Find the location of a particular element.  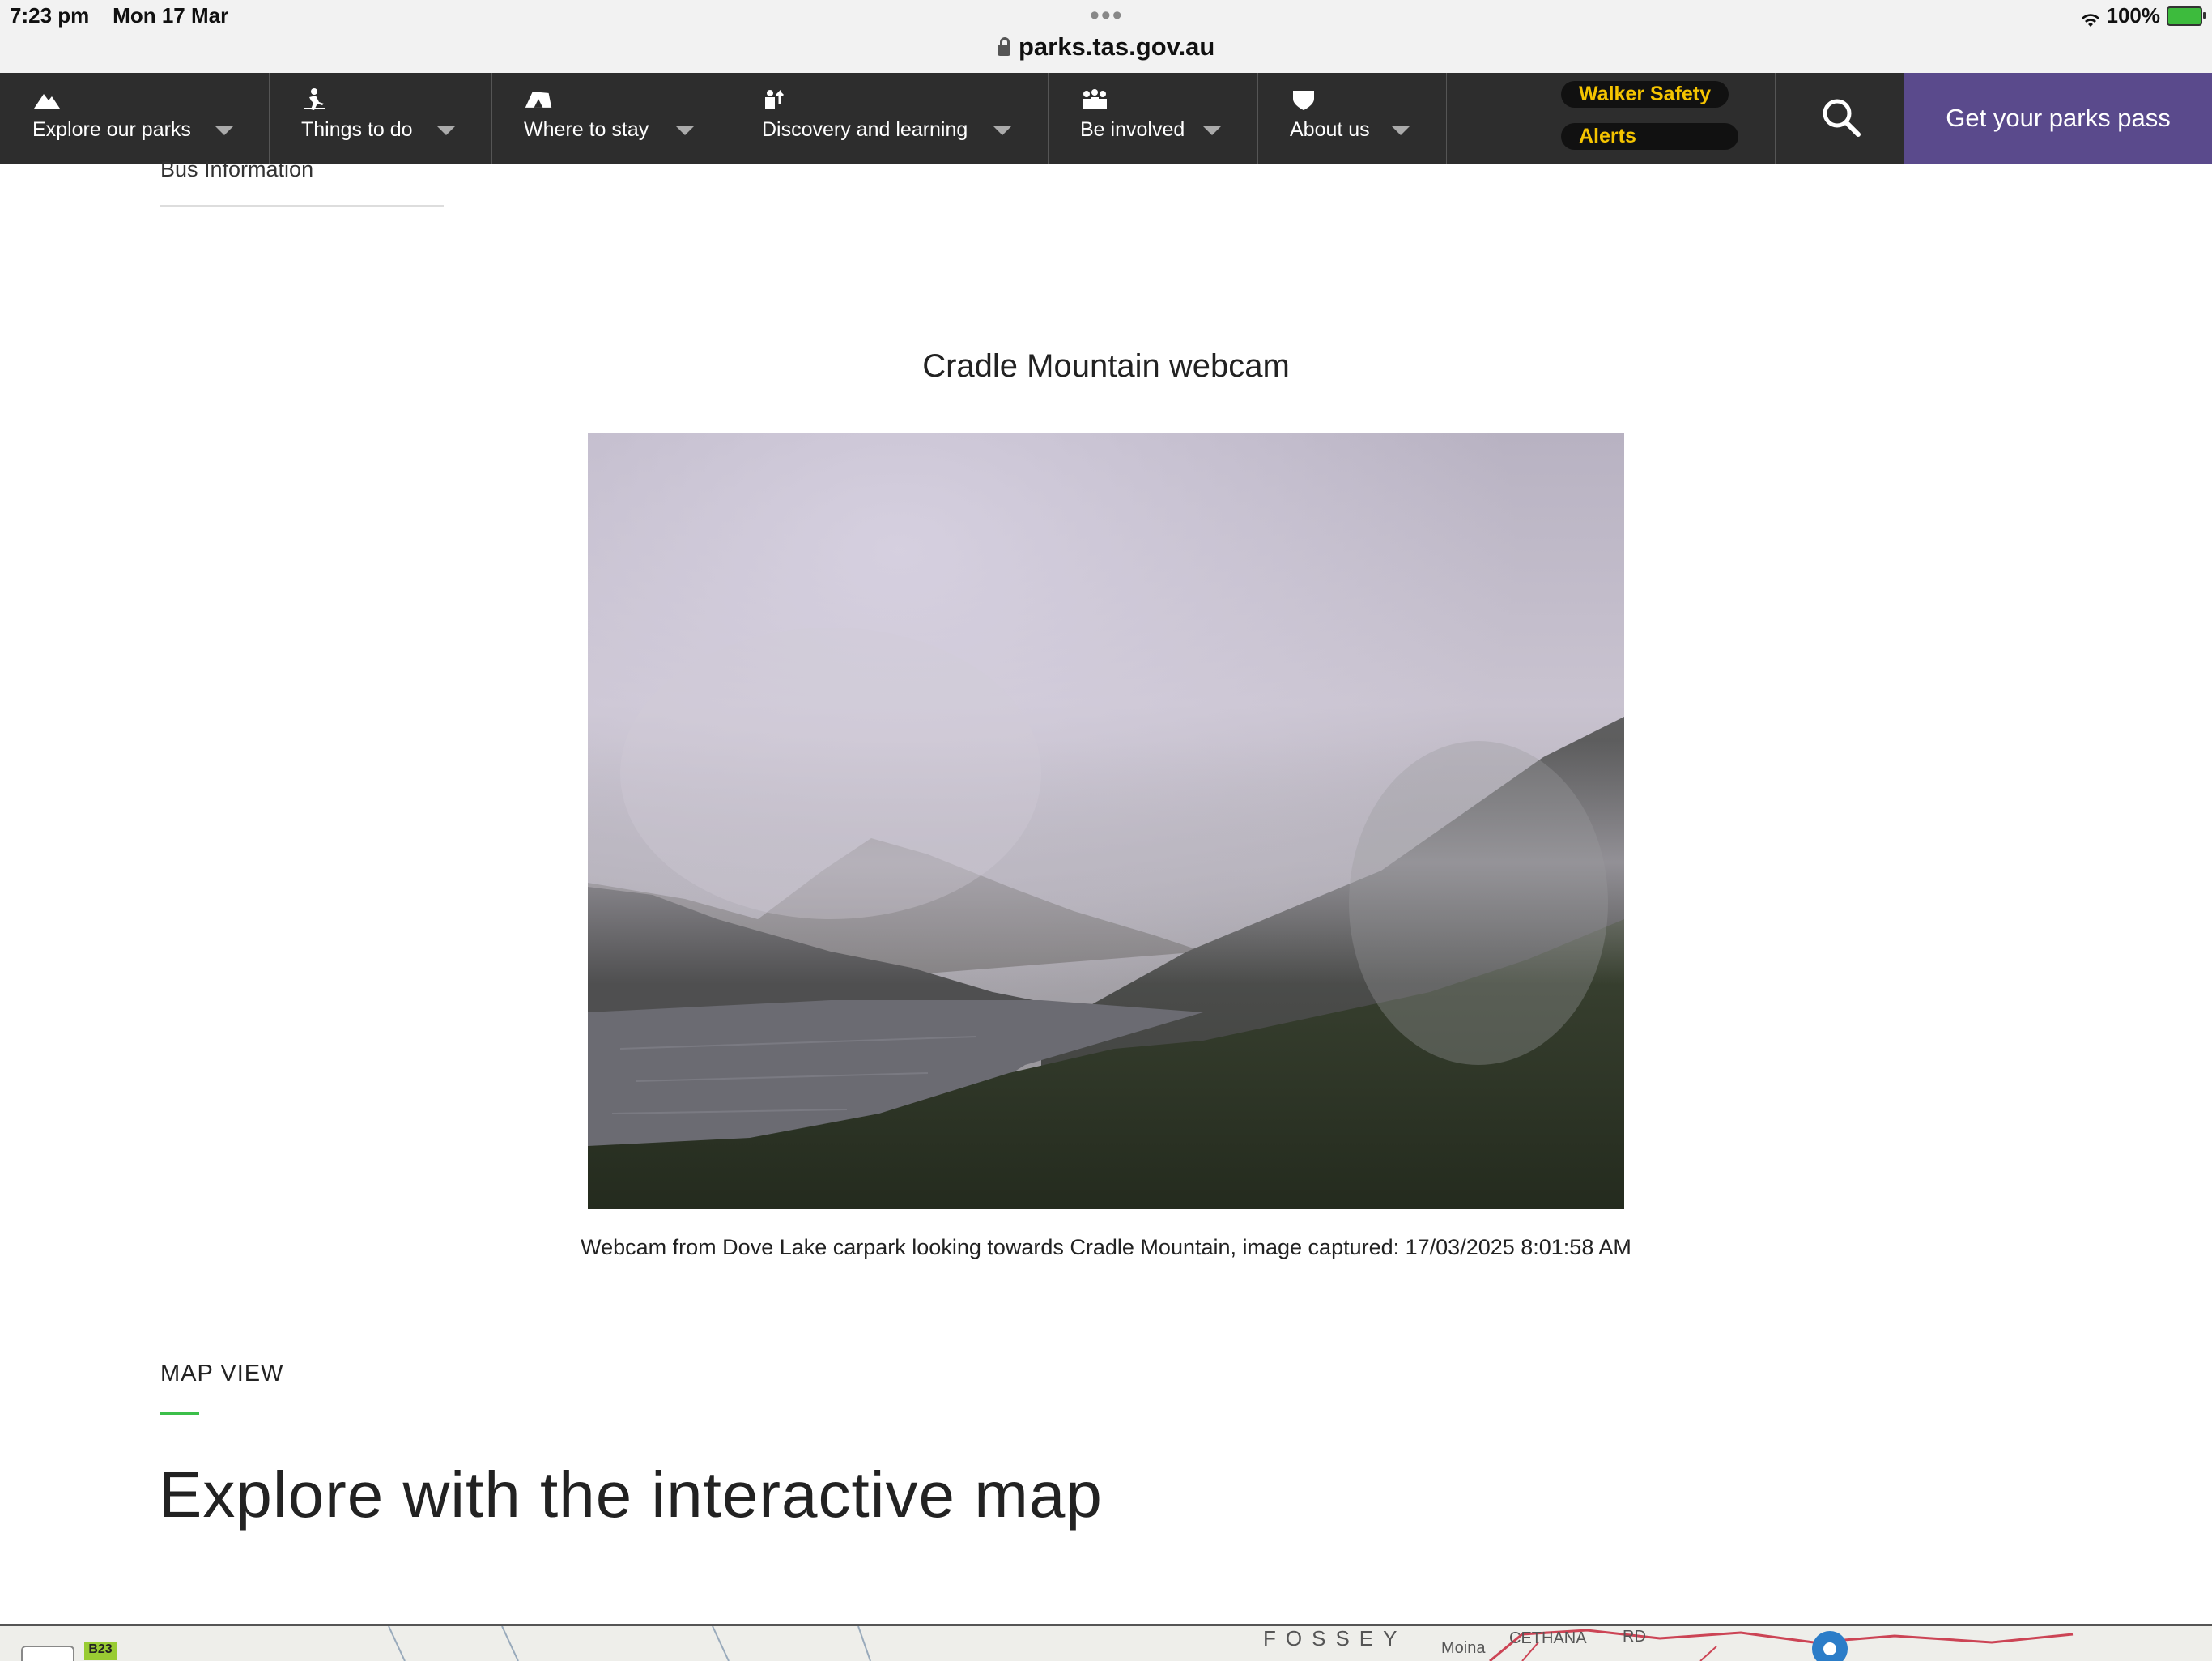

search-icon is located at coordinates (1842, 118).